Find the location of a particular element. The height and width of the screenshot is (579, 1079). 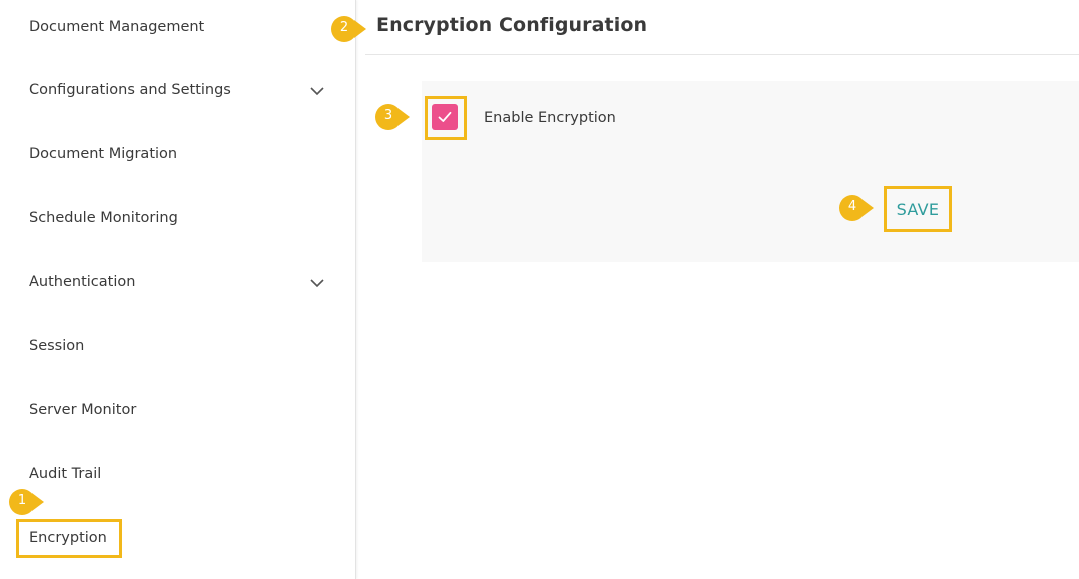

sidebar-item-label: Document Management is located at coordinates (117, 27).